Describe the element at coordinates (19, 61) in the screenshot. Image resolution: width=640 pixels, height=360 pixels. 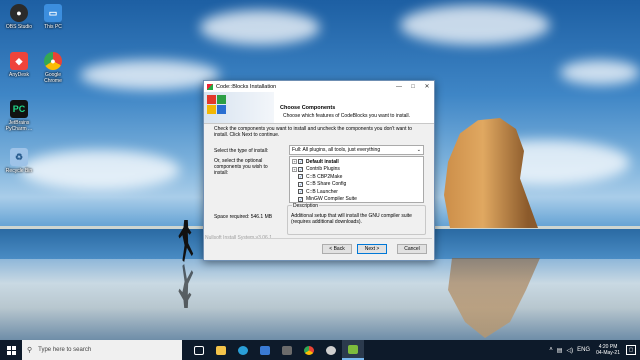
I see `anydesk-icon: ◆` at that location.